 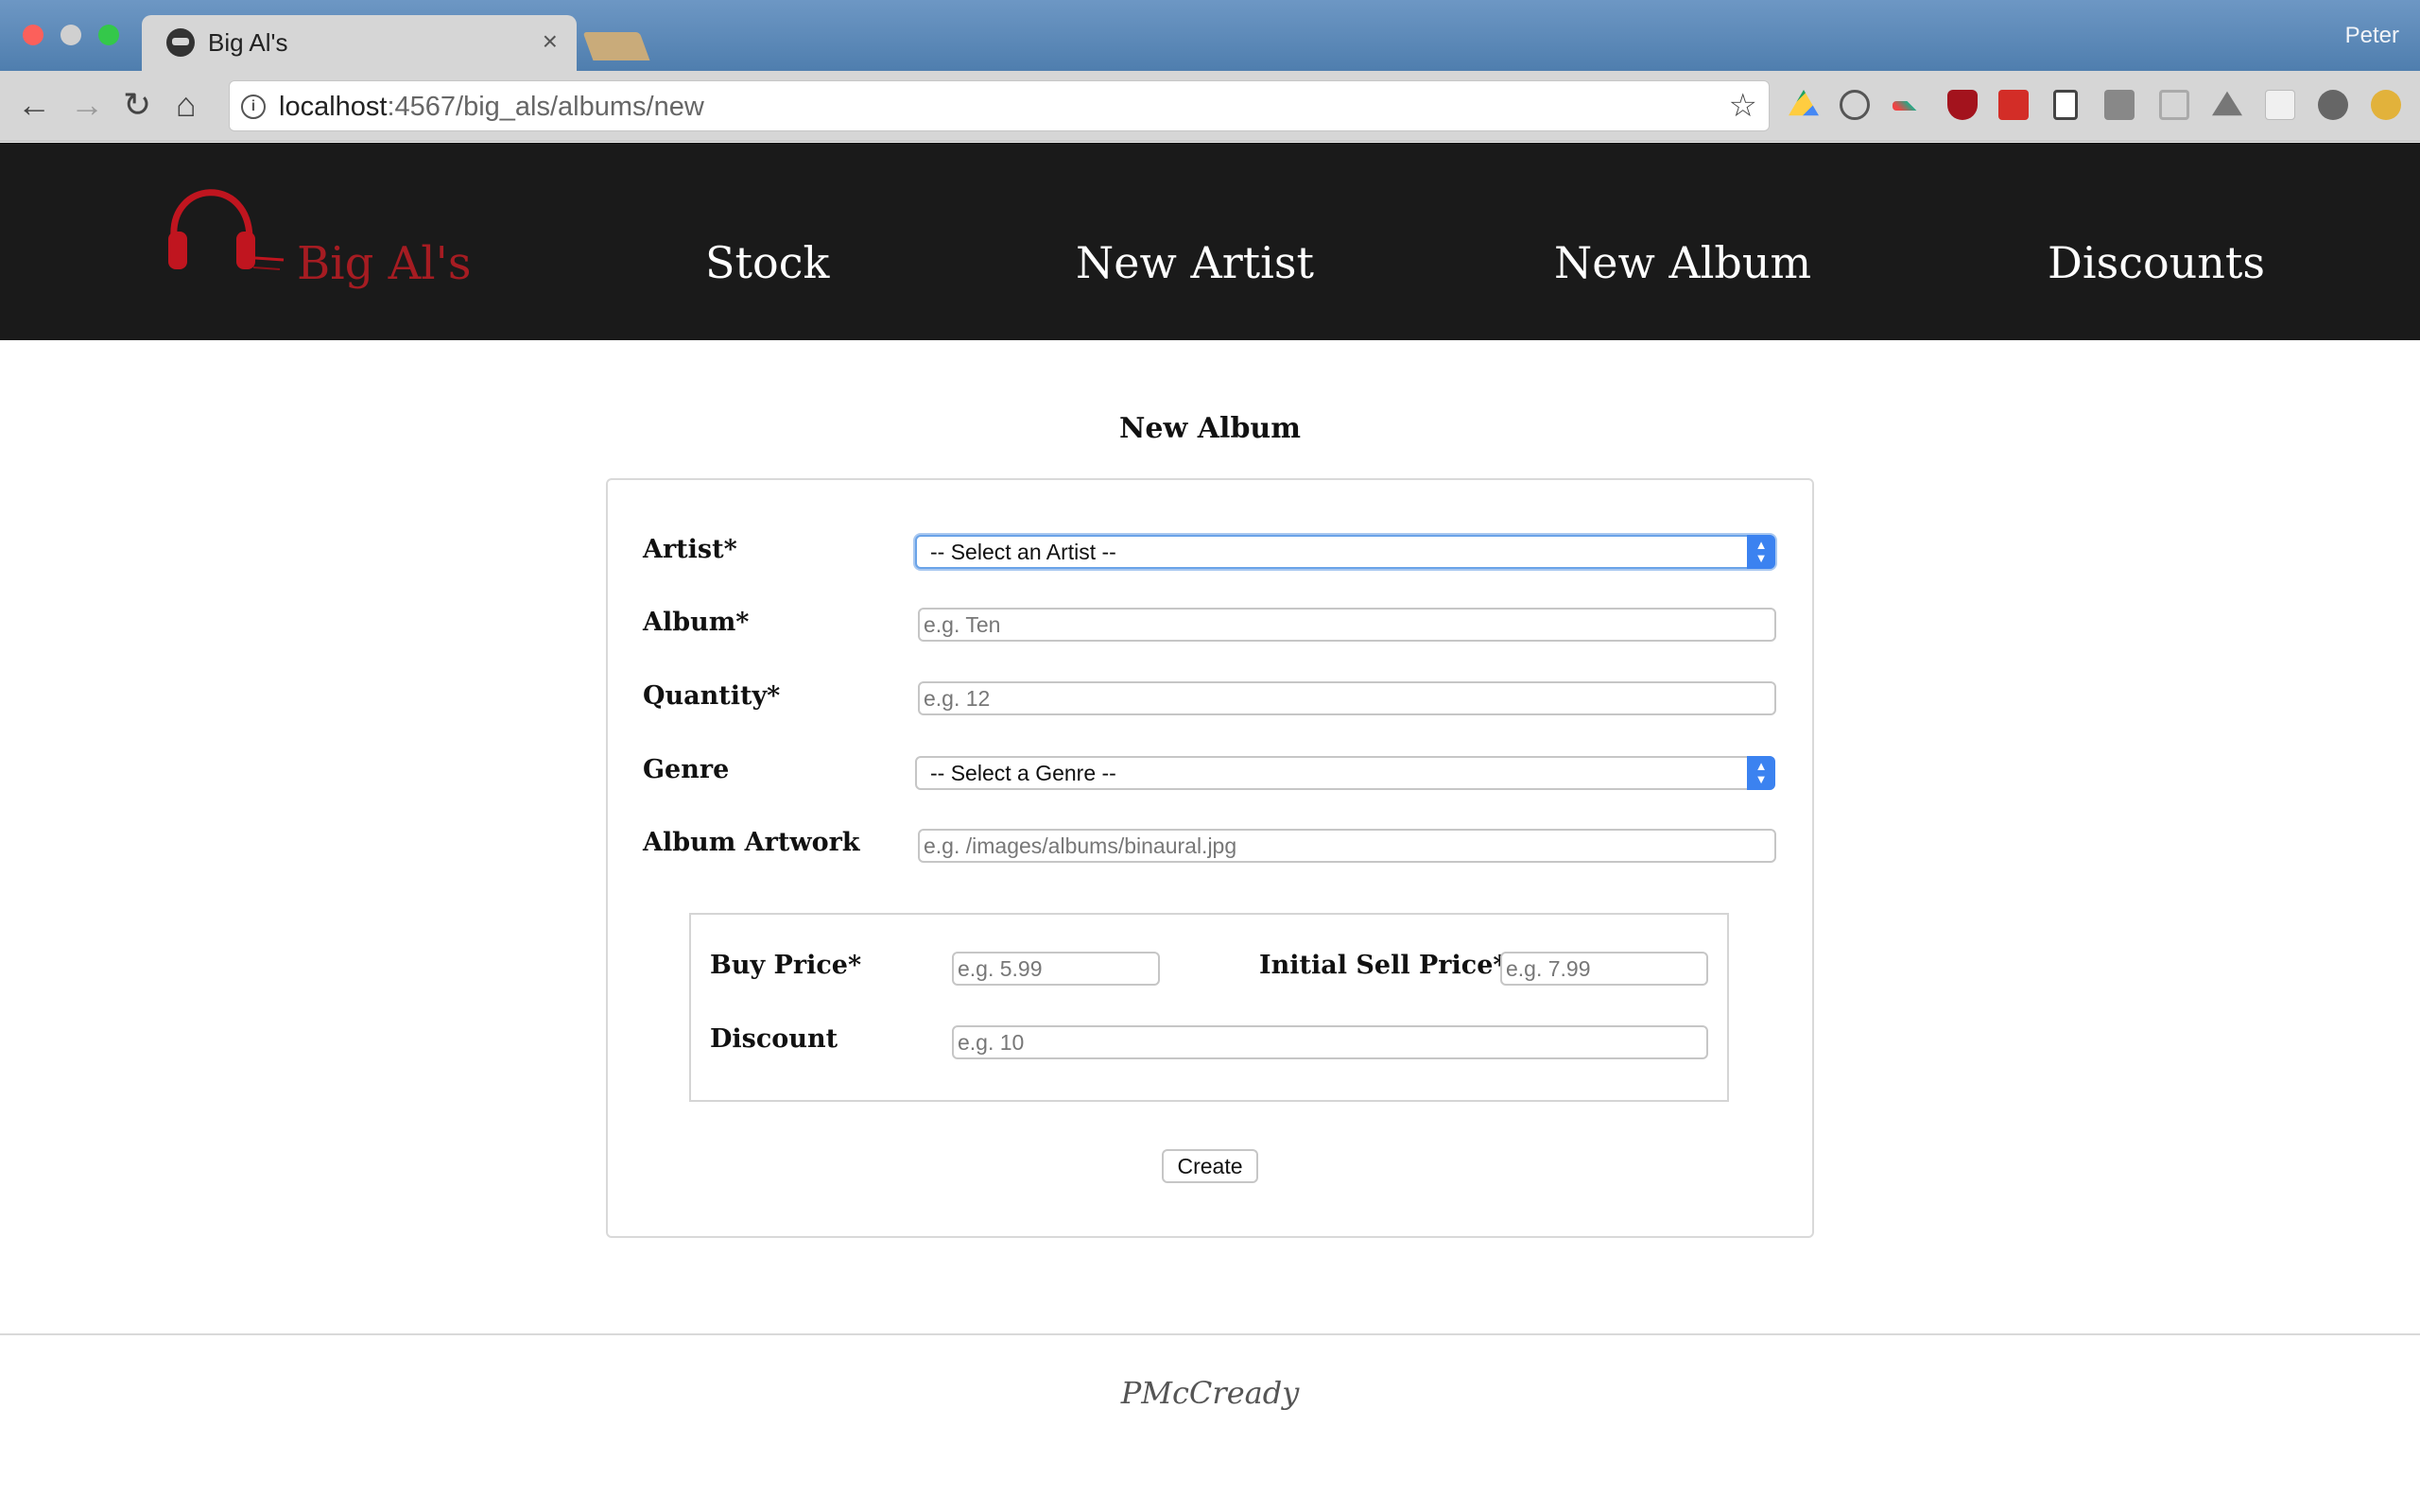 I want to click on url-text: localhost:4567/big_als/albums/new, so click(x=491, y=107).